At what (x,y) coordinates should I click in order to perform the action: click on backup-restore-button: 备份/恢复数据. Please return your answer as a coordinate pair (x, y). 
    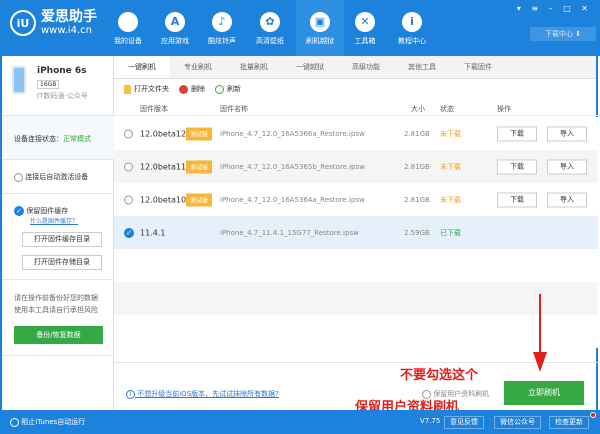
    Looking at the image, I should click on (58, 335).